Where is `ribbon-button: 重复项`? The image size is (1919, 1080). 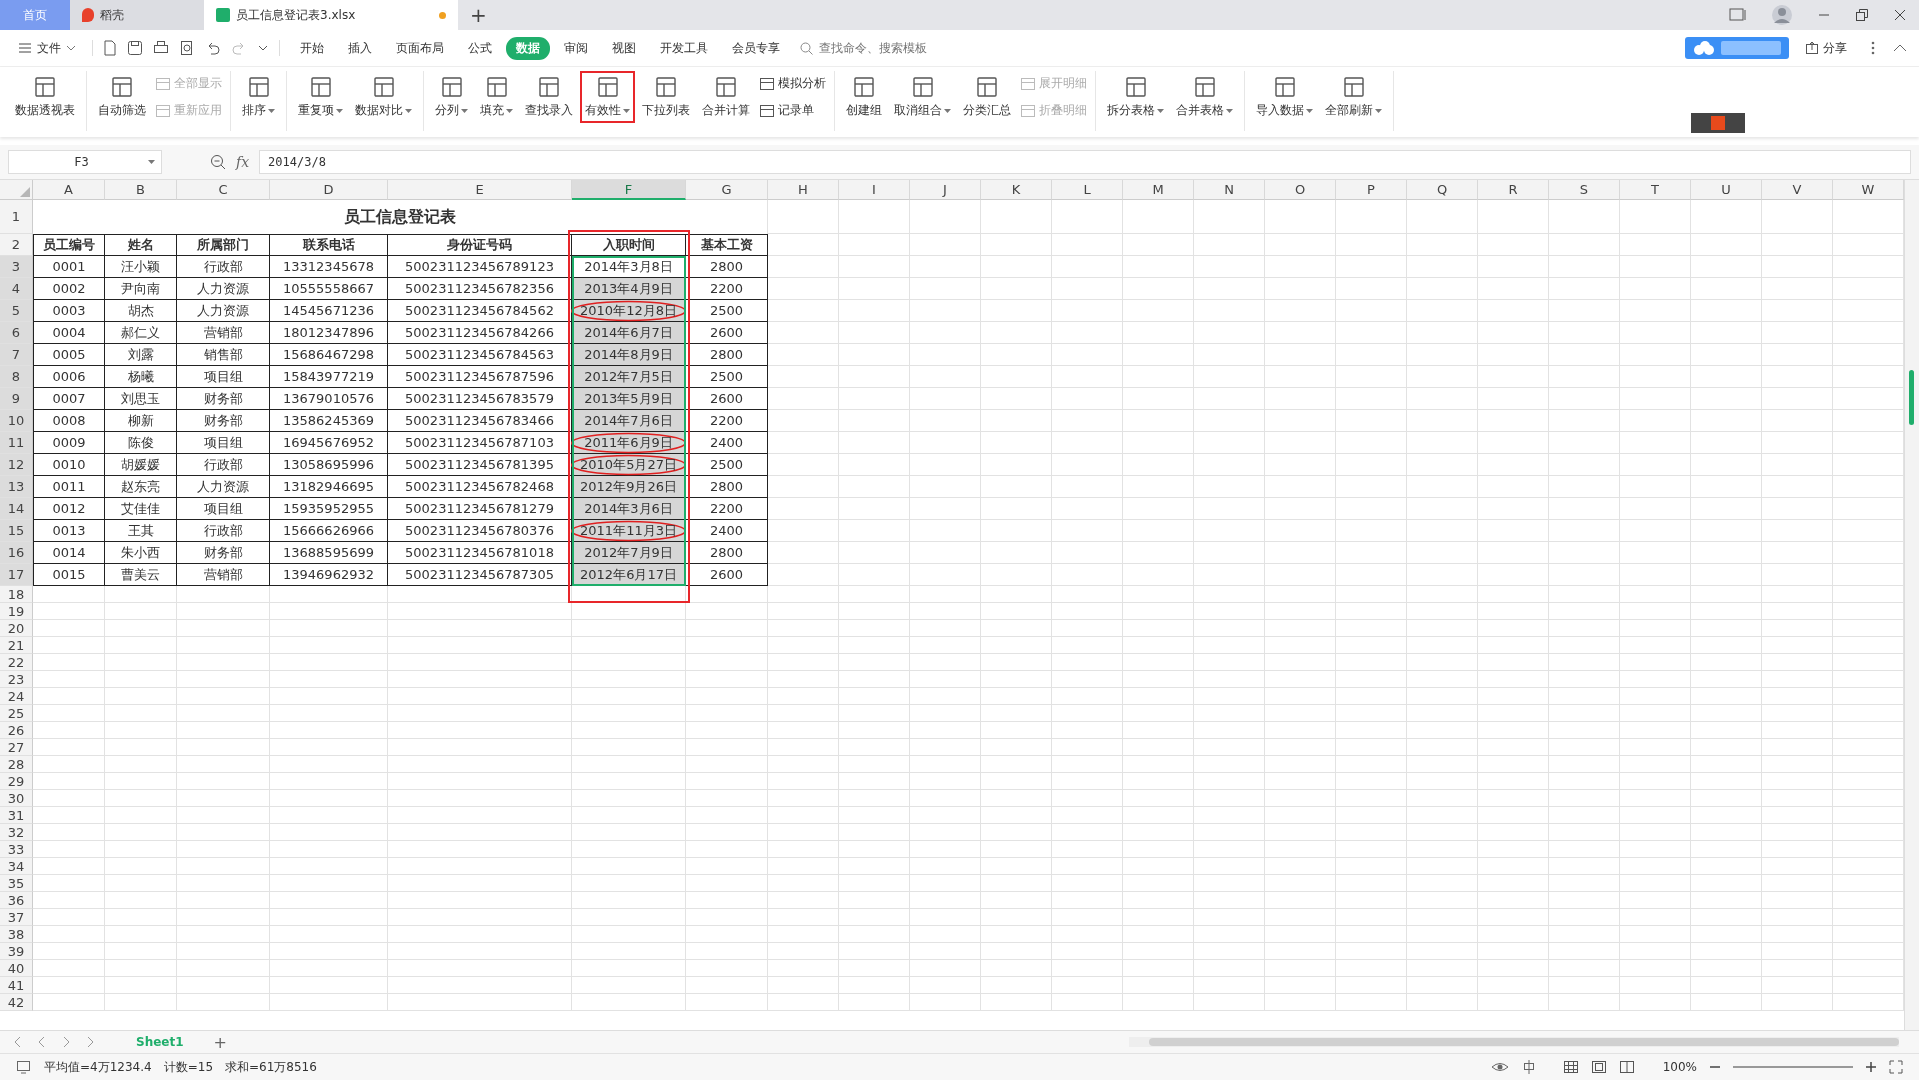 ribbon-button: 重复项 is located at coordinates (320, 97).